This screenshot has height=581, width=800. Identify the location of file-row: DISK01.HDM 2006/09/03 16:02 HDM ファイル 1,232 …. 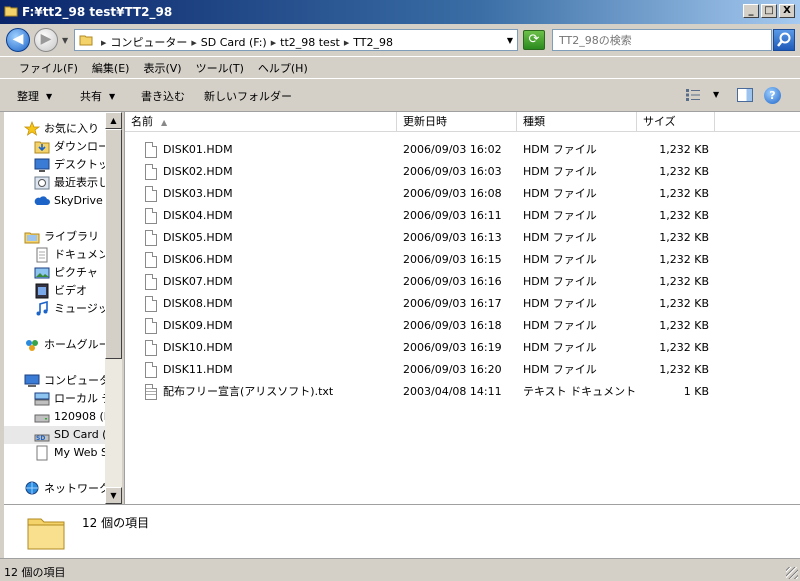
(462, 150).